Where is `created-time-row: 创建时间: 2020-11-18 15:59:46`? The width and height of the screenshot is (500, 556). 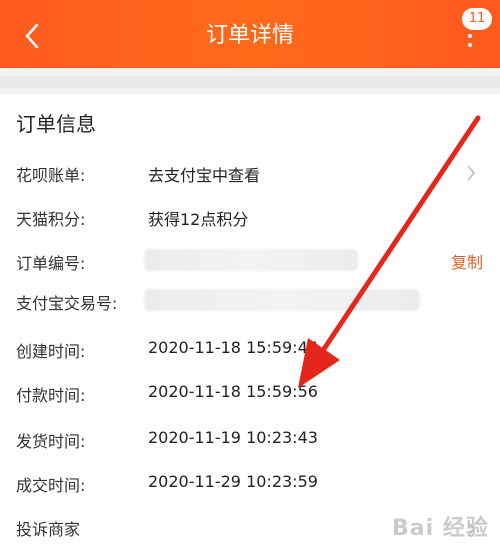 created-time-row: 创建时间: 2020-11-18 15:59:46 is located at coordinates (250, 350).